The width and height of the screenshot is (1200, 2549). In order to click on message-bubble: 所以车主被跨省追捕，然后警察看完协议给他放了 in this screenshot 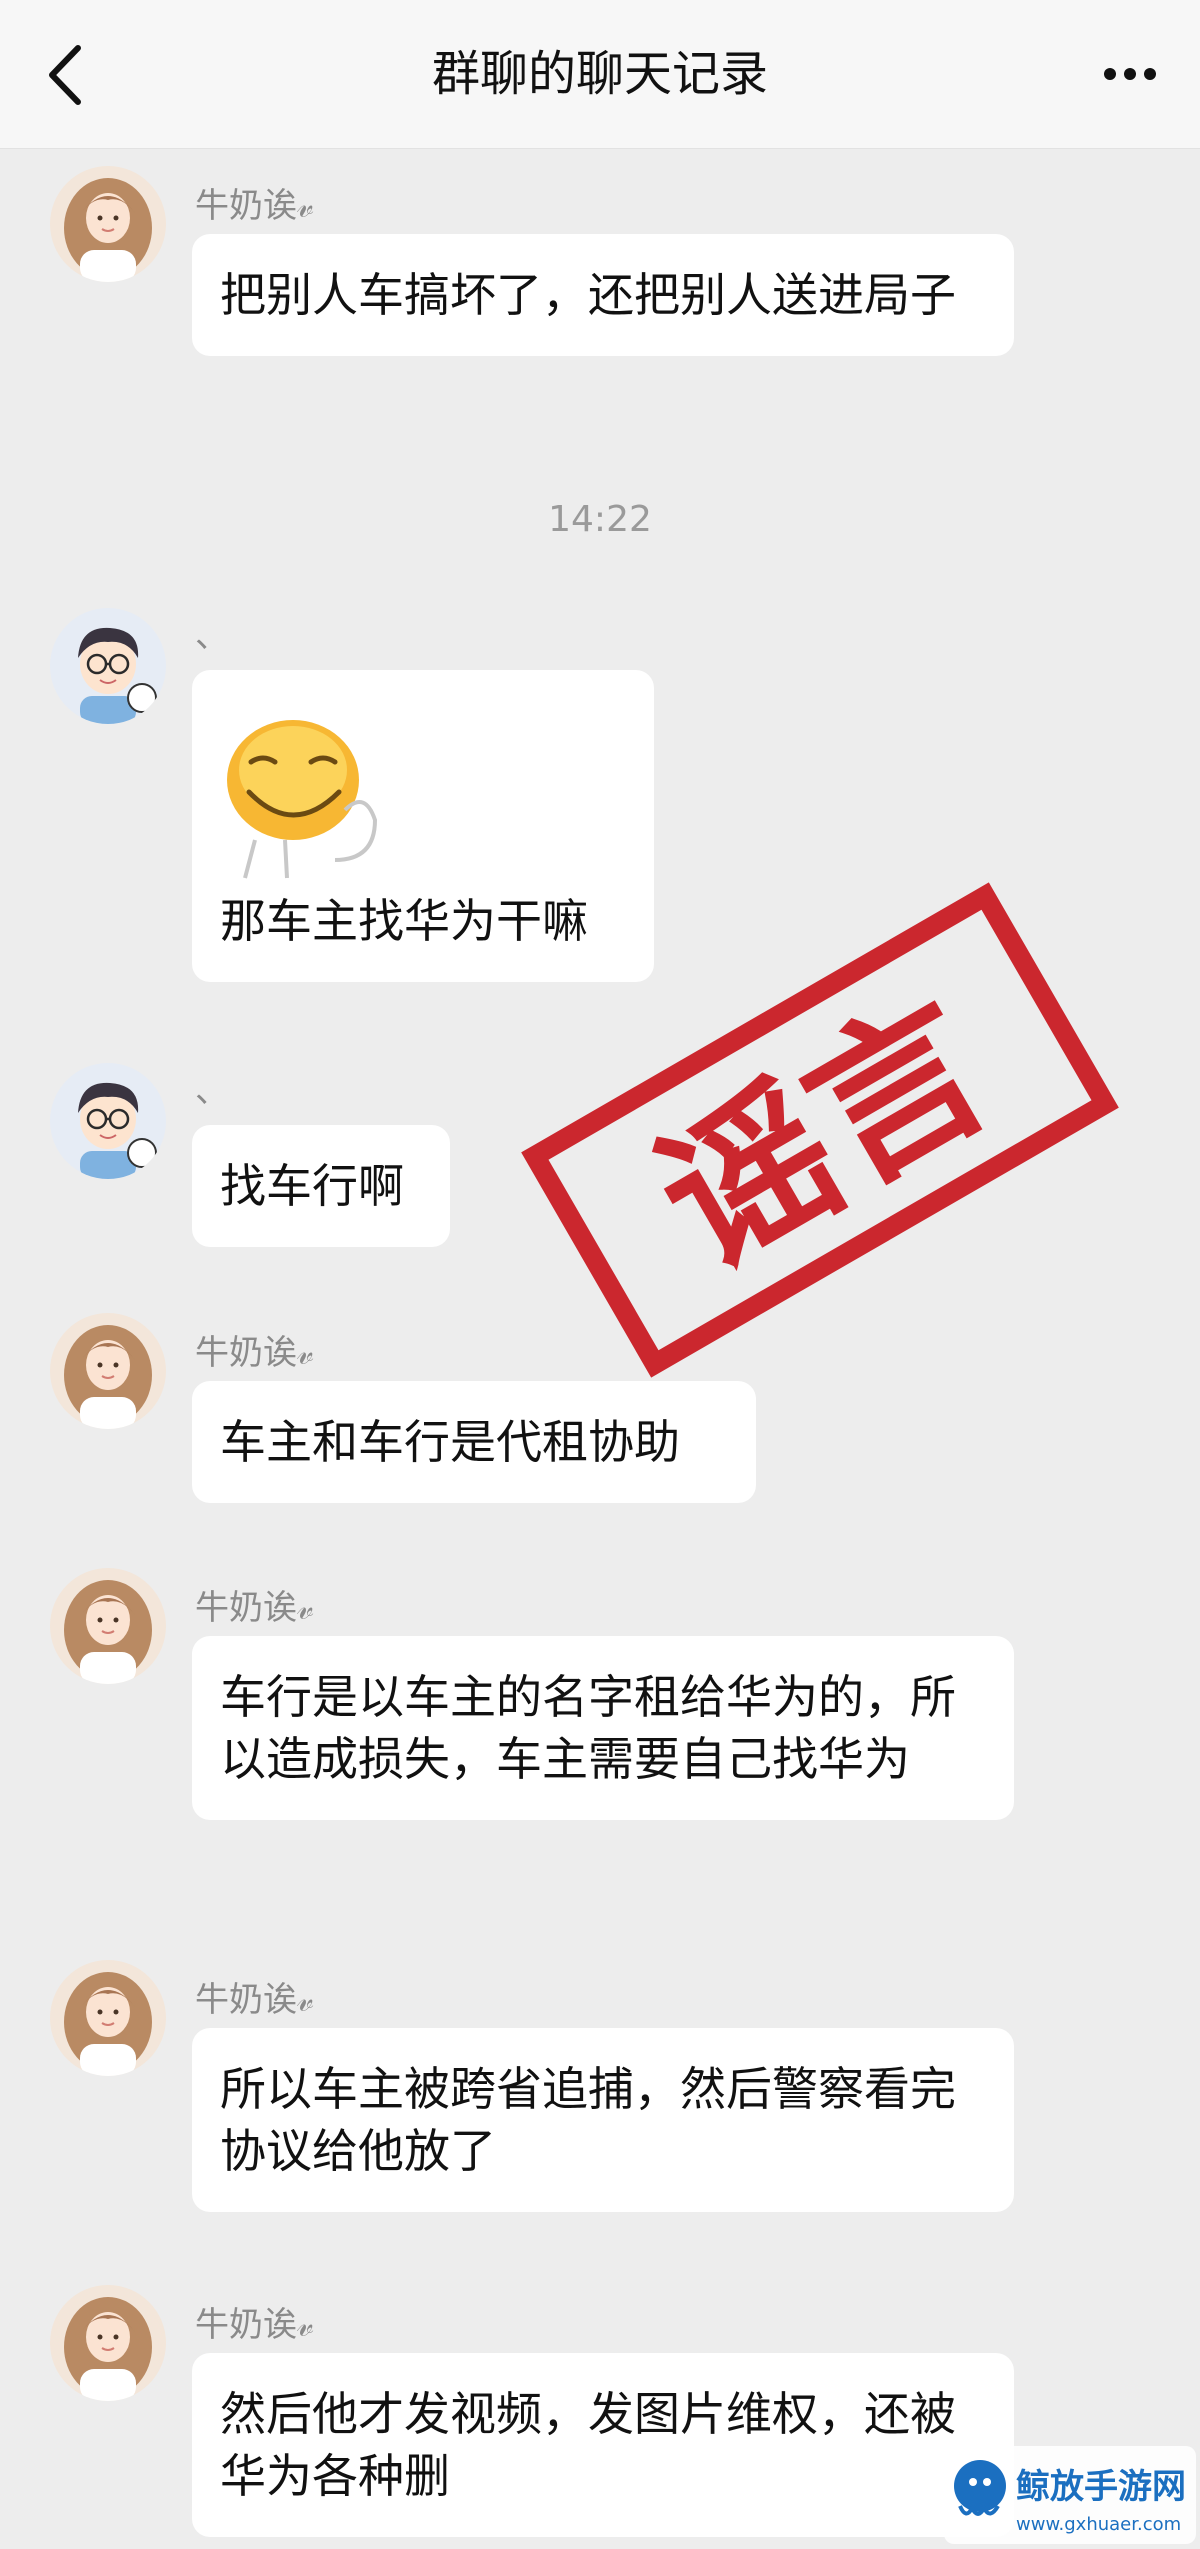, I will do `click(603, 2120)`.